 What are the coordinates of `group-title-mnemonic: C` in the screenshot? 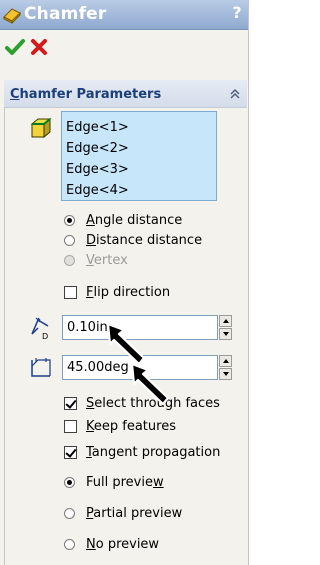 It's located at (15, 94).